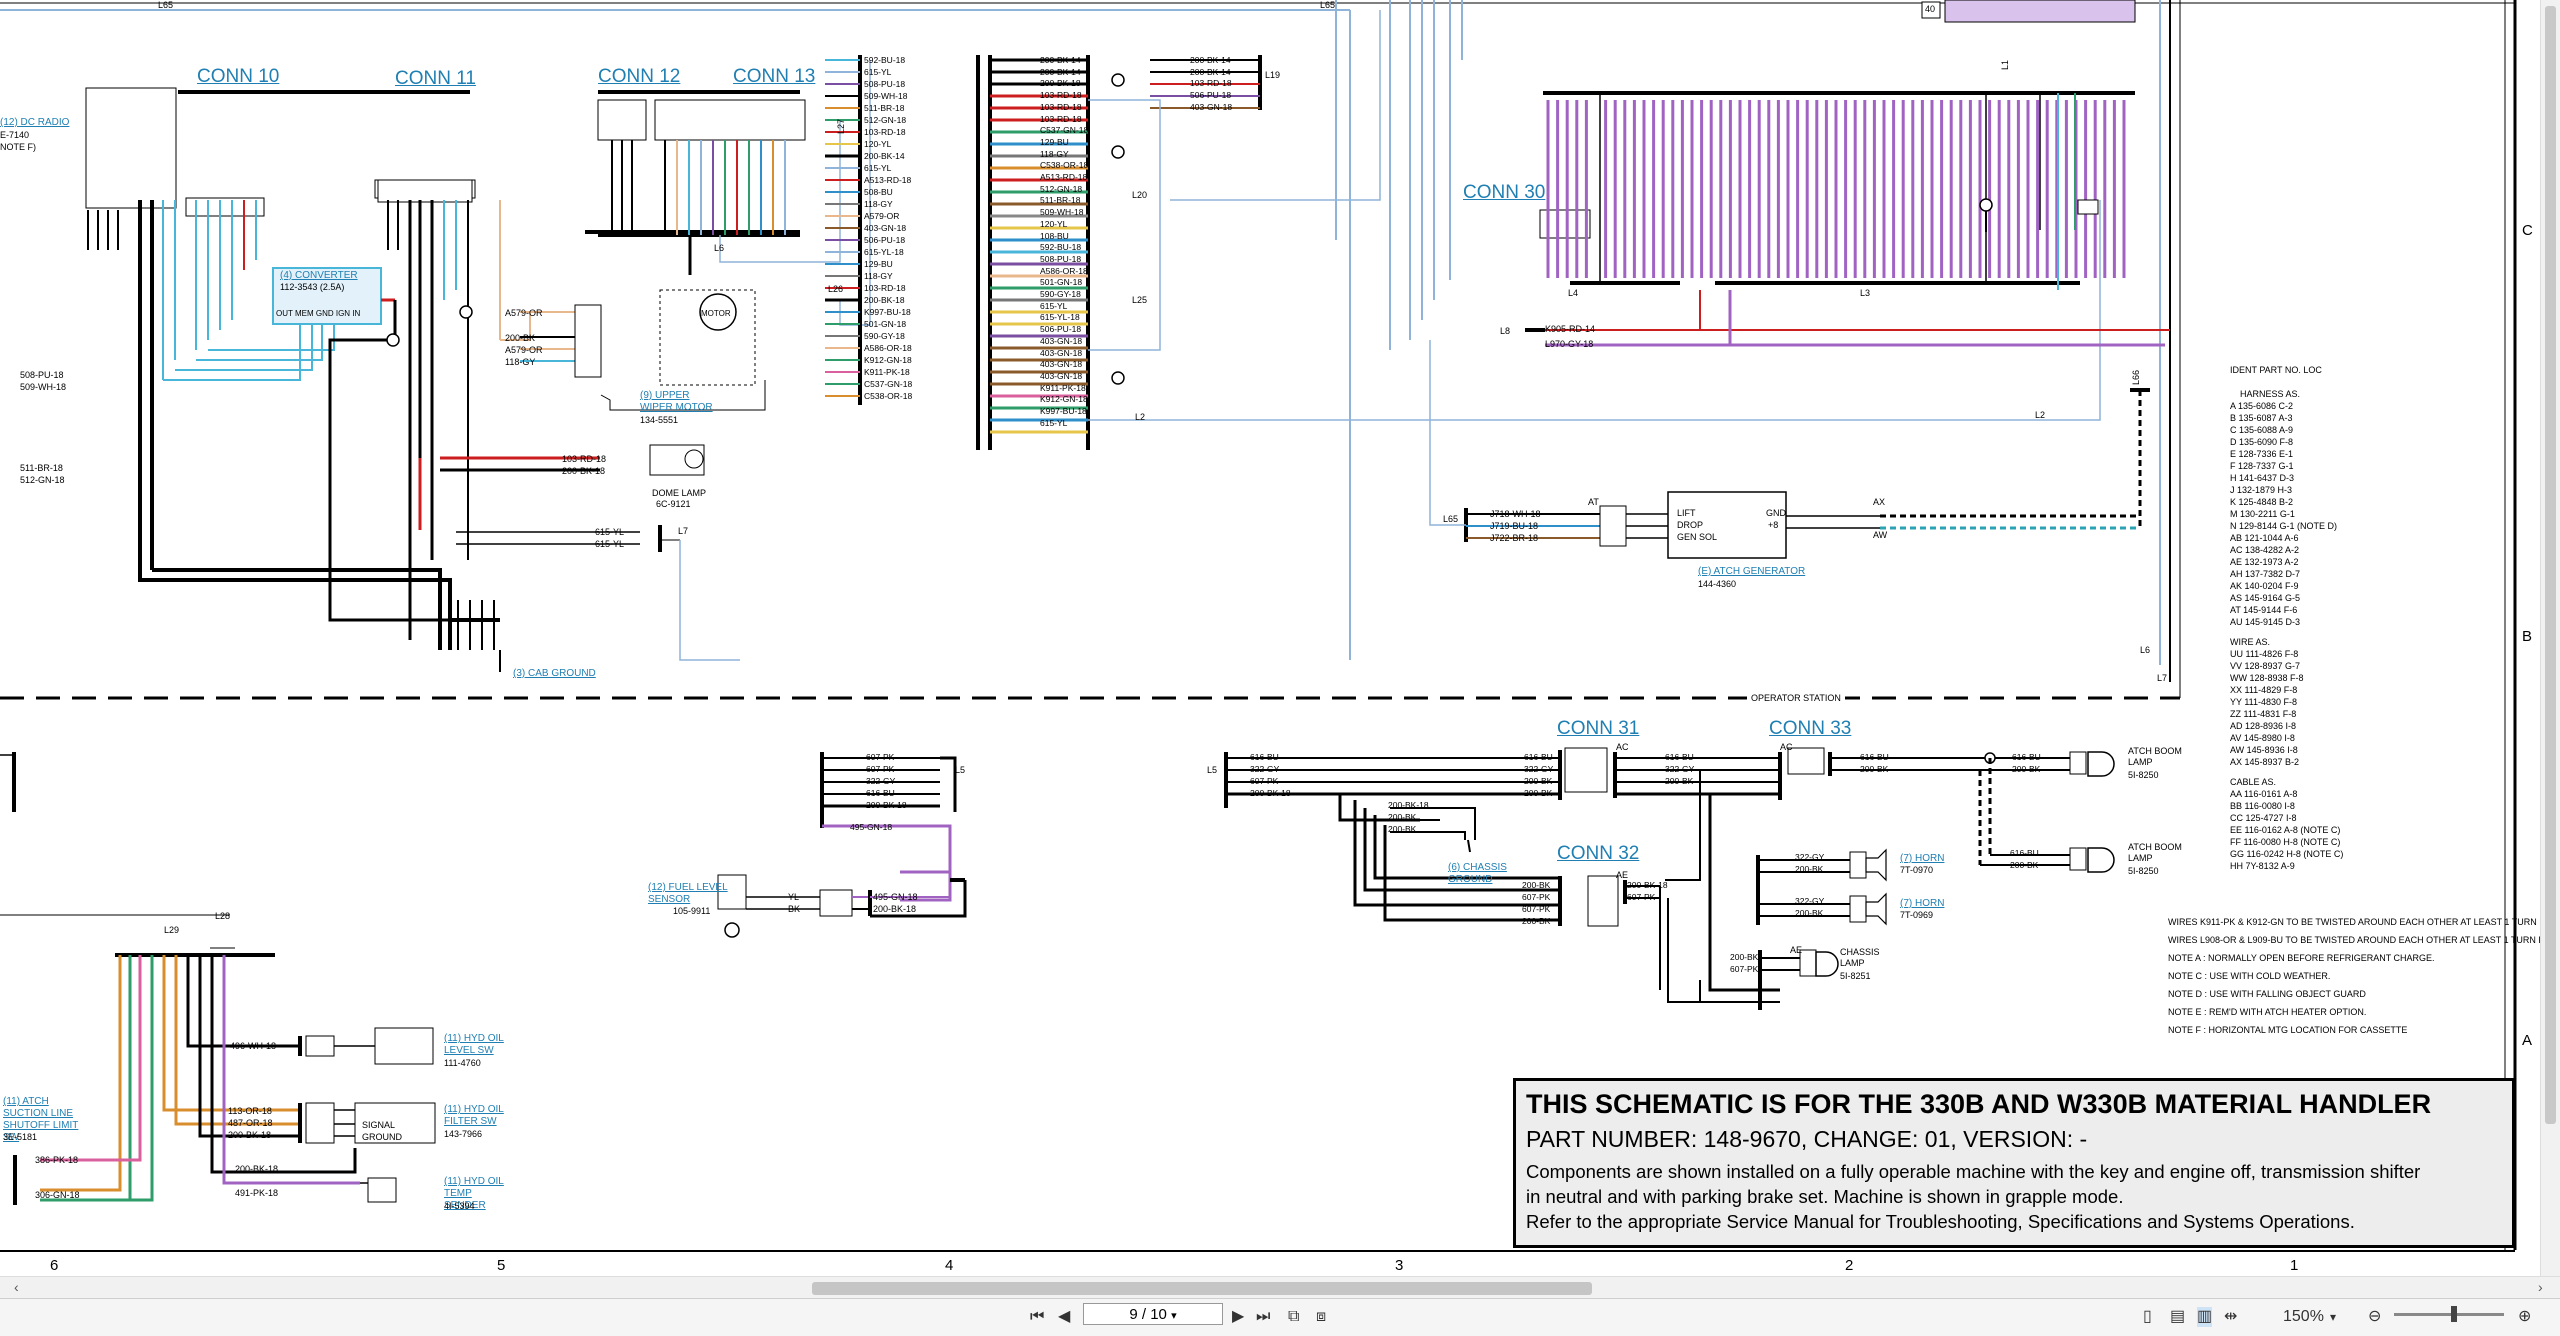 The image size is (2560, 1336). Describe the element at coordinates (2249, 976) in the screenshot. I see `note-row-3: NOTE C : USE WITH COLD WEATHER.` at that location.